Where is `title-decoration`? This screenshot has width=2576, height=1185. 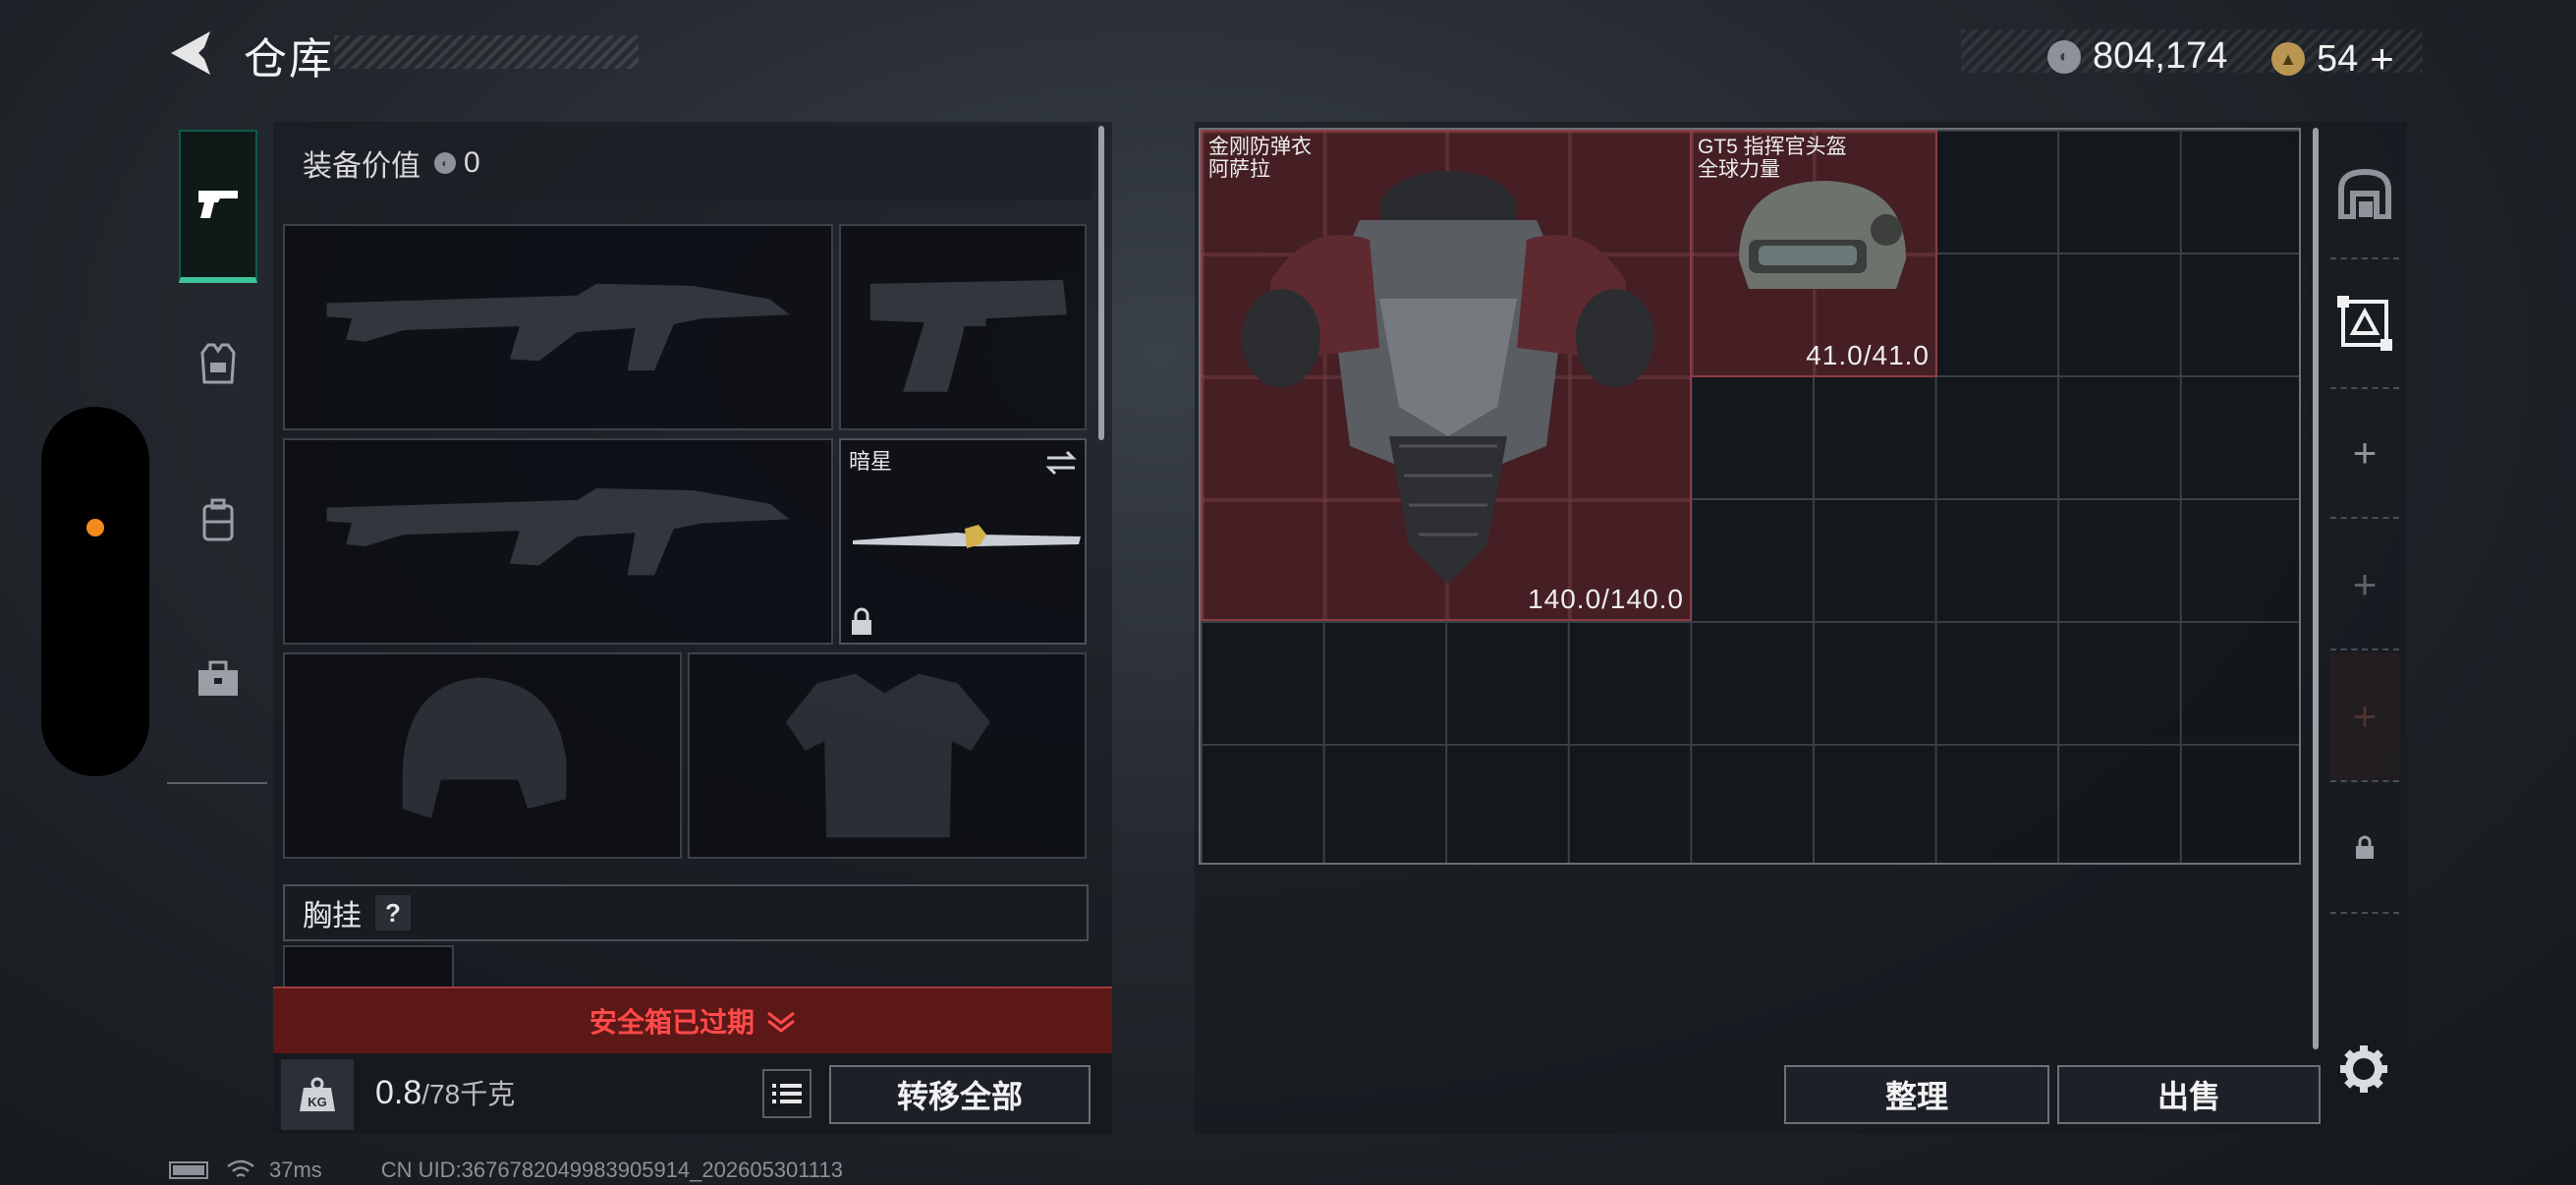
title-decoration is located at coordinates (486, 52).